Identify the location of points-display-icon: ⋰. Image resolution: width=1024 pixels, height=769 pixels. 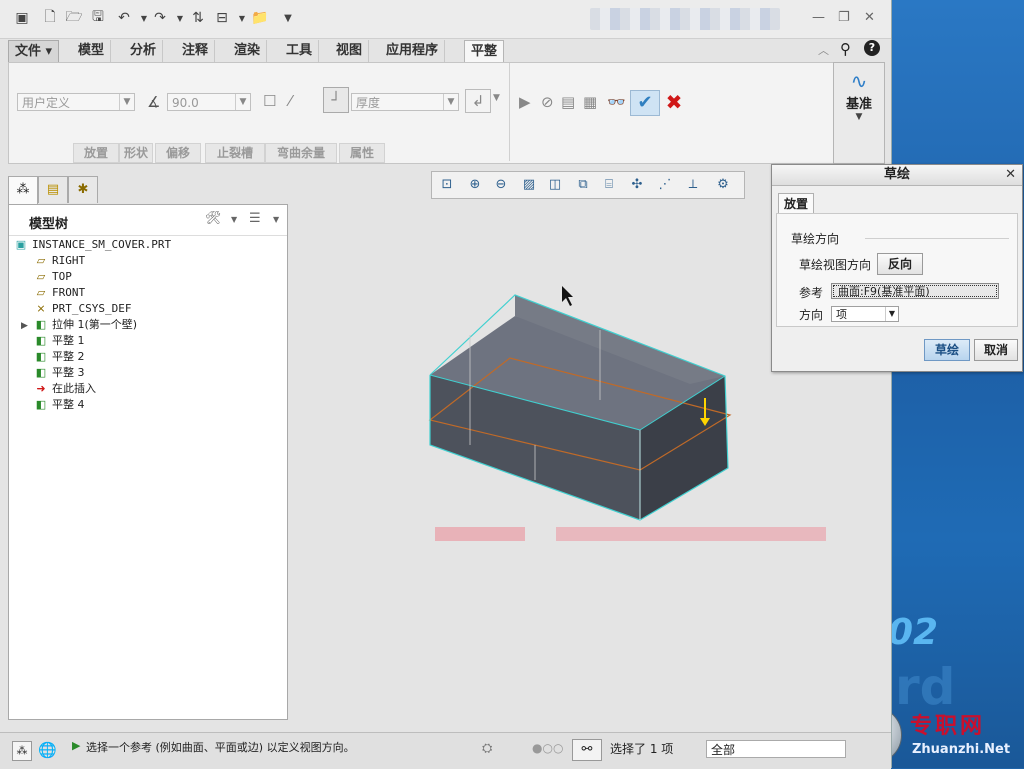
(665, 185).